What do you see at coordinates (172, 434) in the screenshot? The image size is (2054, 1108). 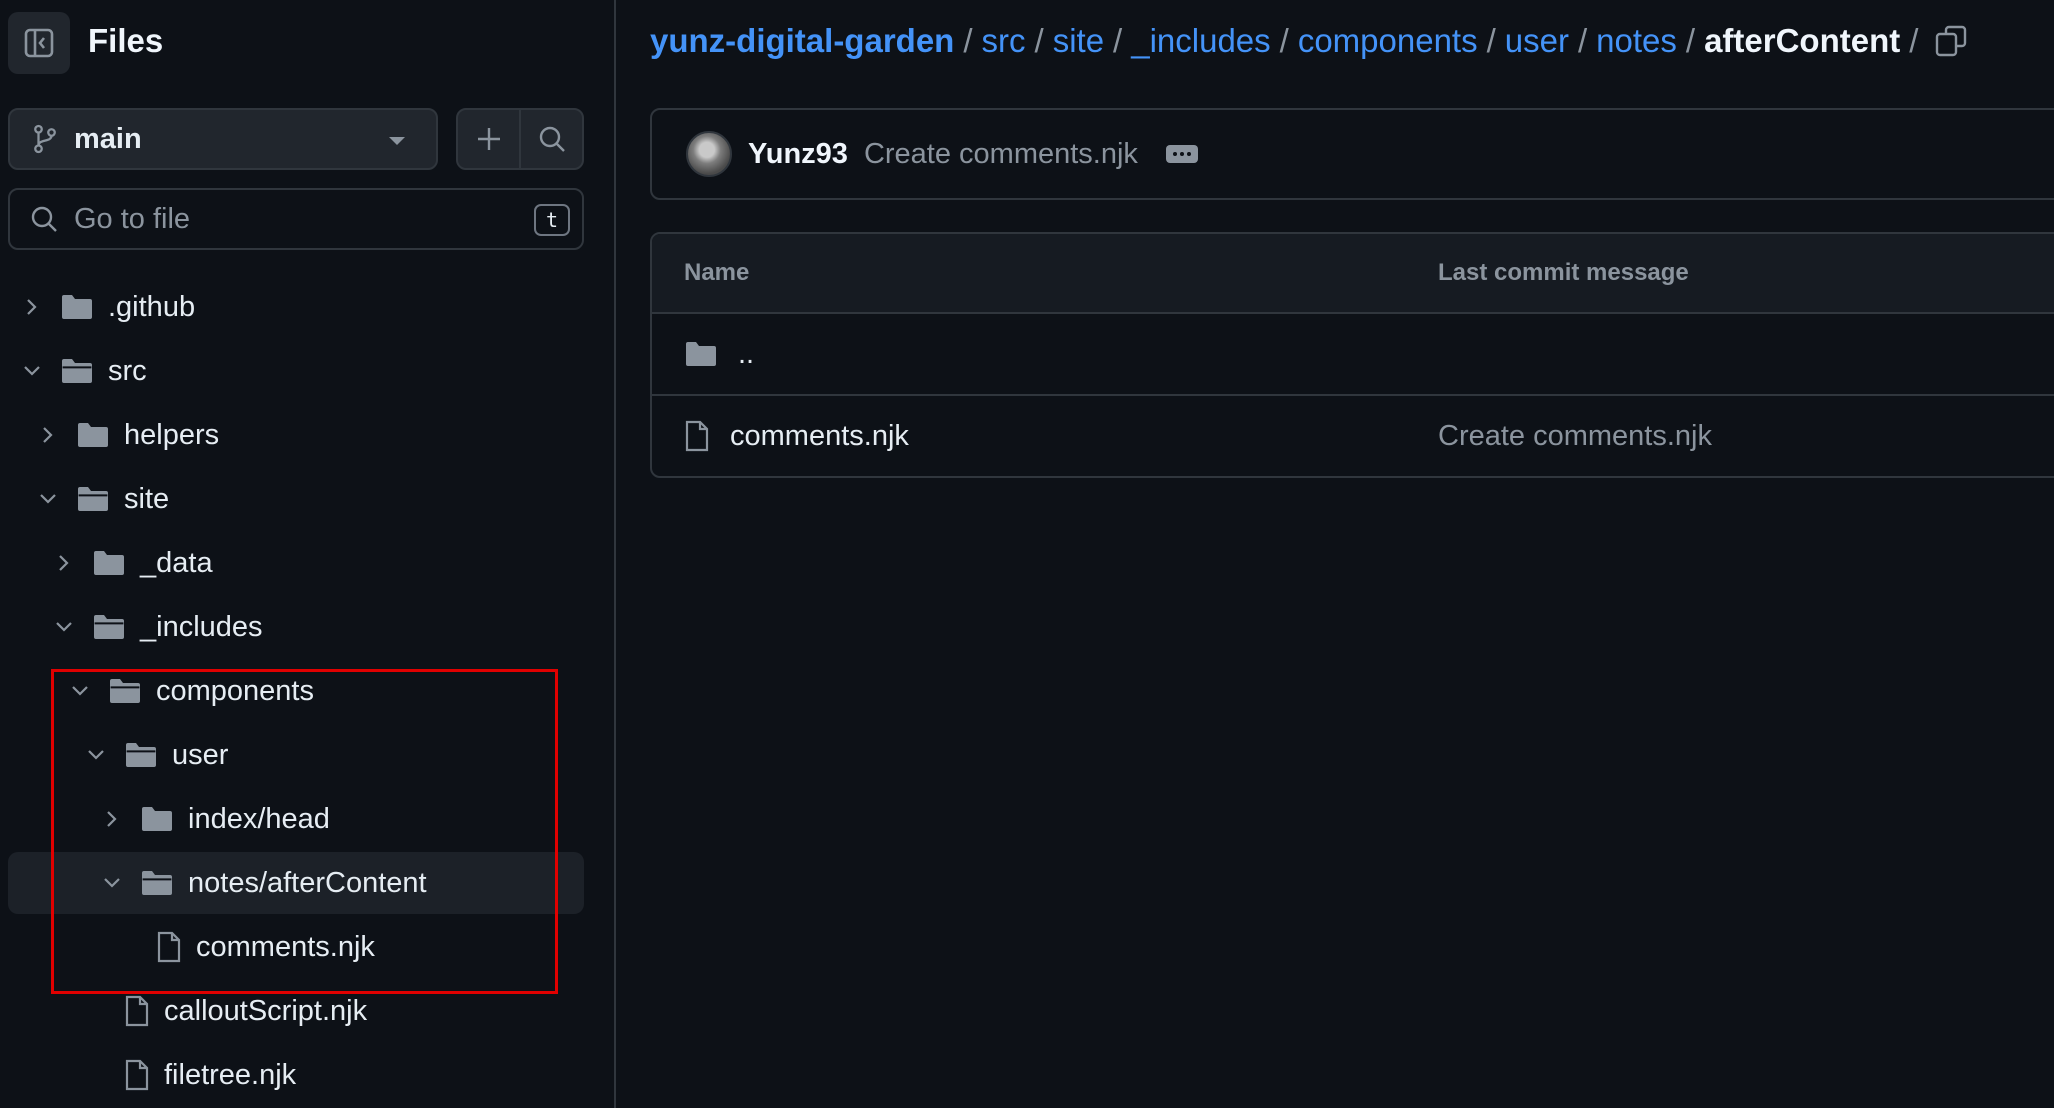 I see `tree-item-label: helpers` at bounding box center [172, 434].